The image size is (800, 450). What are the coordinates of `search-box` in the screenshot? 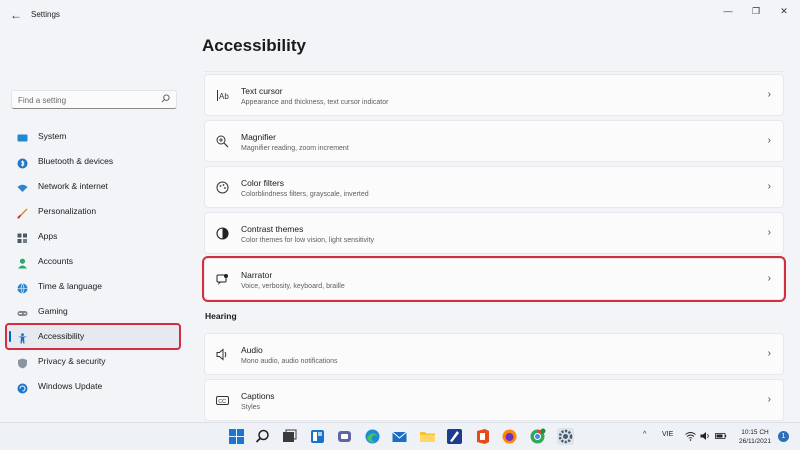 It's located at (94, 99).